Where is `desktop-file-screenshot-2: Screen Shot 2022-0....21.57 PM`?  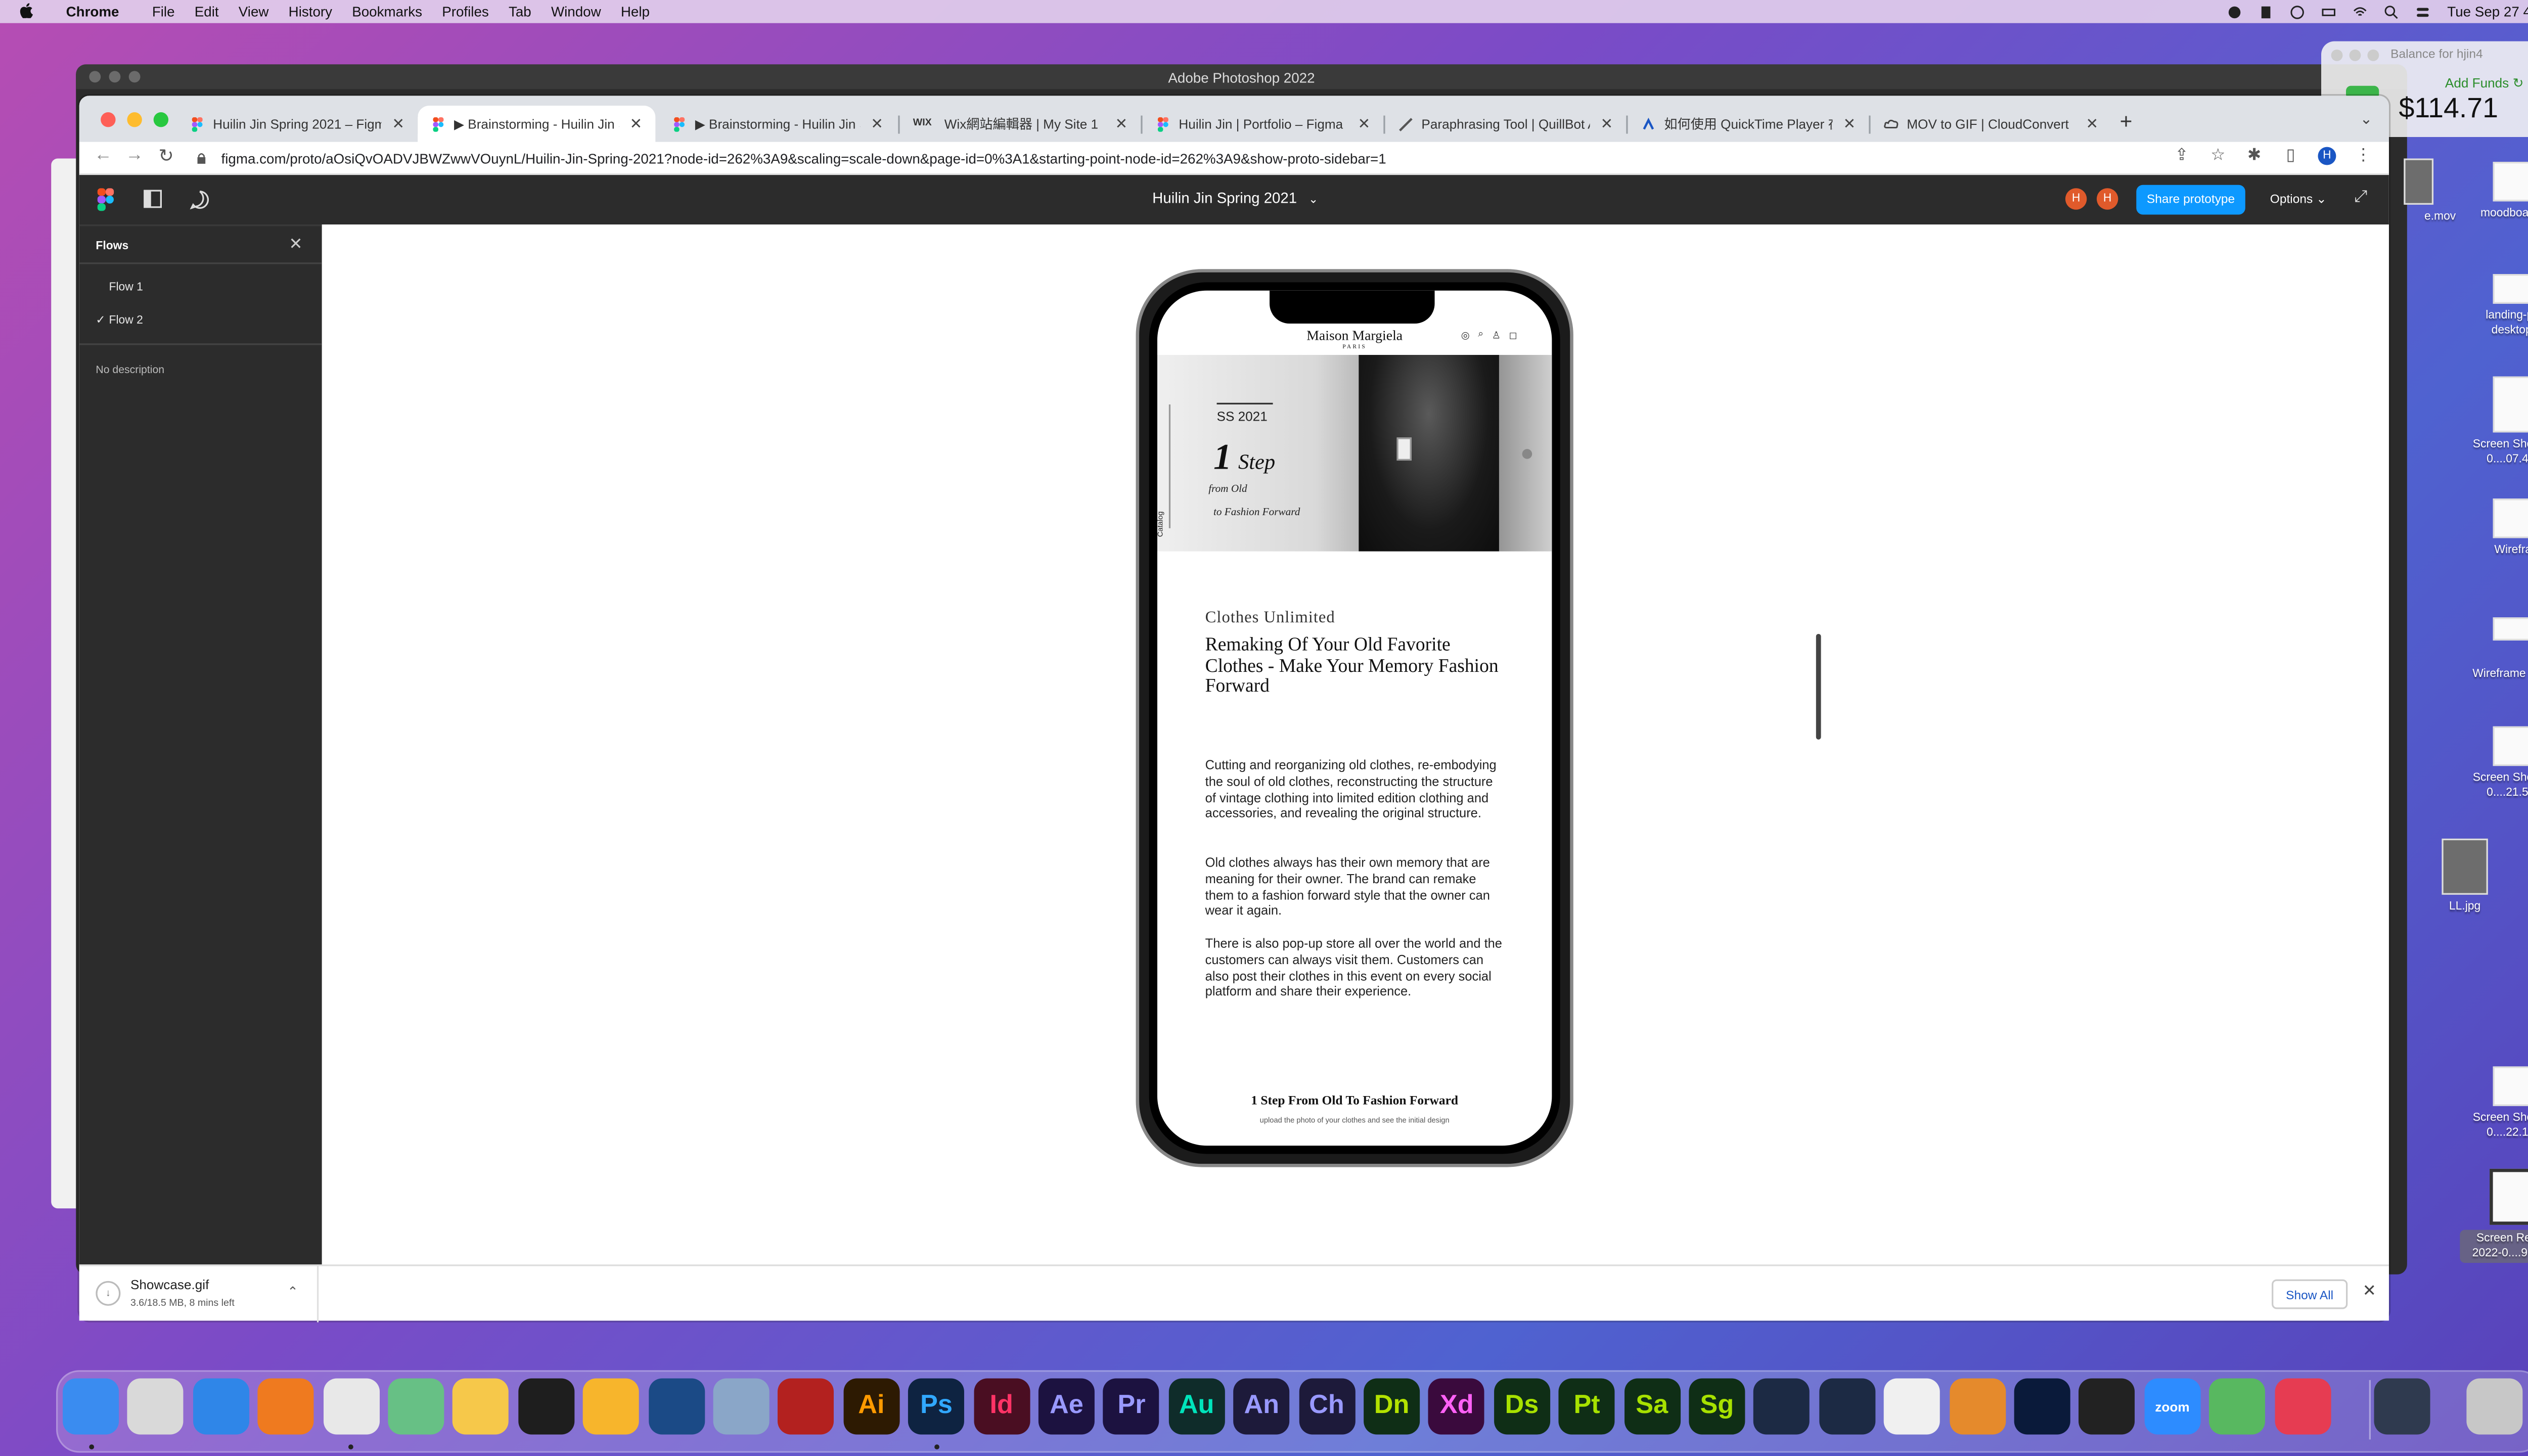 desktop-file-screenshot-2: Screen Shot 2022-0....21.57 PM is located at coordinates (2495, 763).